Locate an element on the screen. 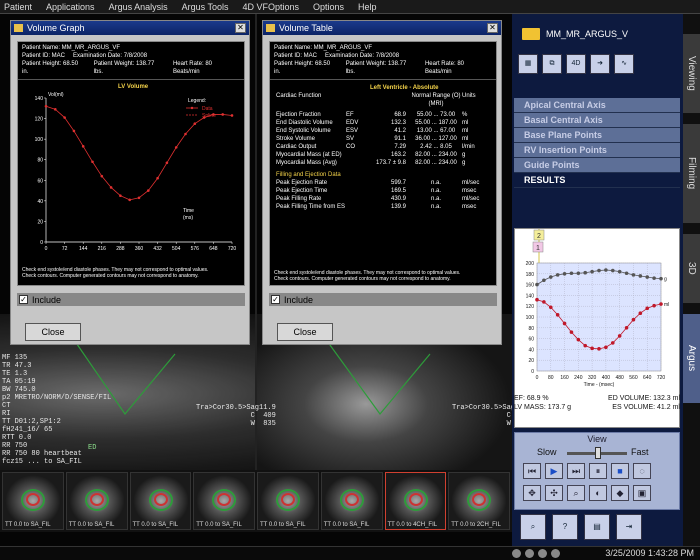 Image resolution: width=700 pixels, height=560 pixels. step-item: Base Plane Points is located at coordinates (597, 135).